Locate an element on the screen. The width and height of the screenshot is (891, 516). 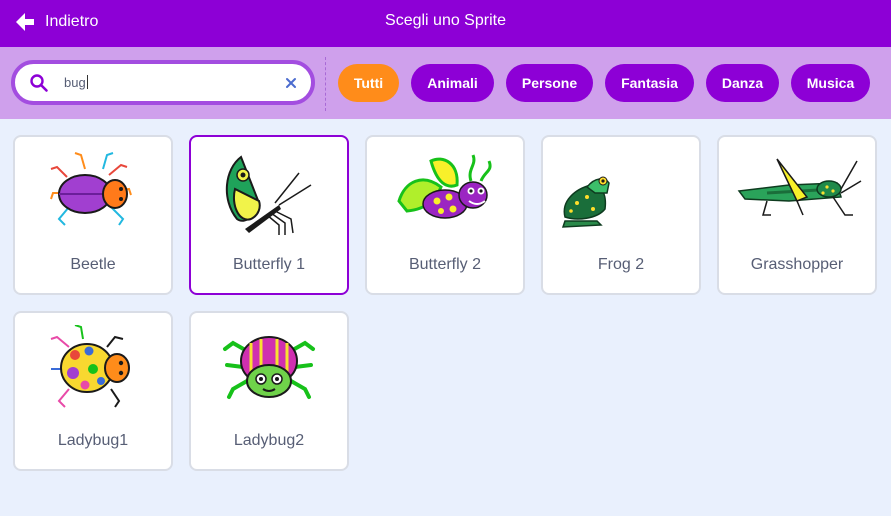
beetle-icon is located at coordinates (91, 189).